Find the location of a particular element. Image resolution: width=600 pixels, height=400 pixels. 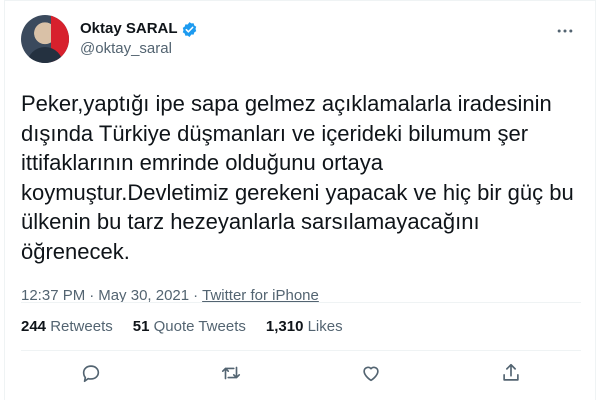

display-name-row: Oktay SARAL is located at coordinates (139, 29).